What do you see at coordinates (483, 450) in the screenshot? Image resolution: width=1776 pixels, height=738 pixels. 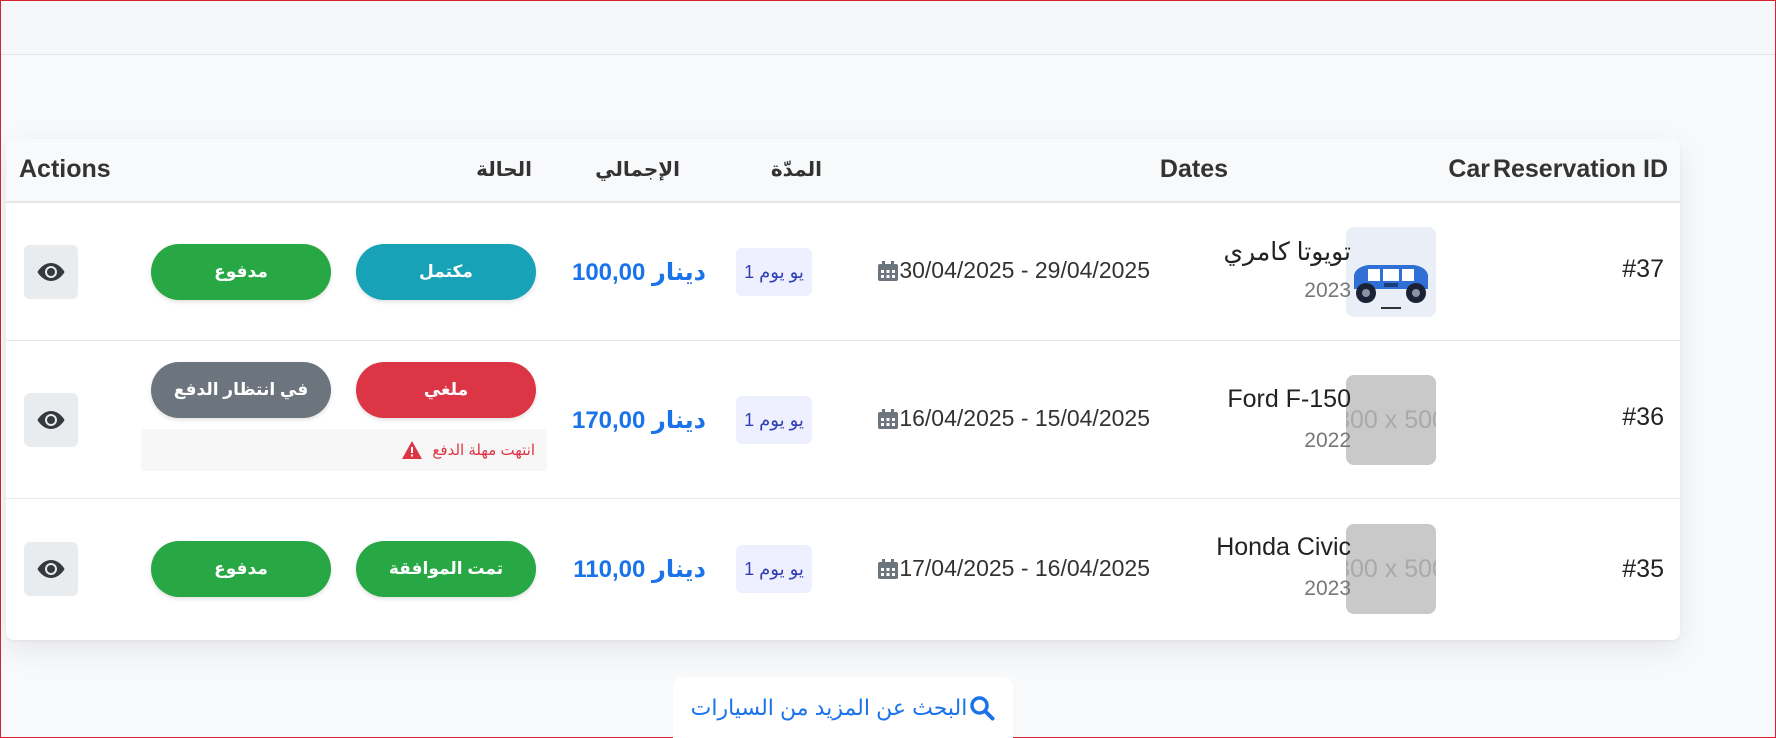 I see `warning-text: انتهت مهلة الدفع` at bounding box center [483, 450].